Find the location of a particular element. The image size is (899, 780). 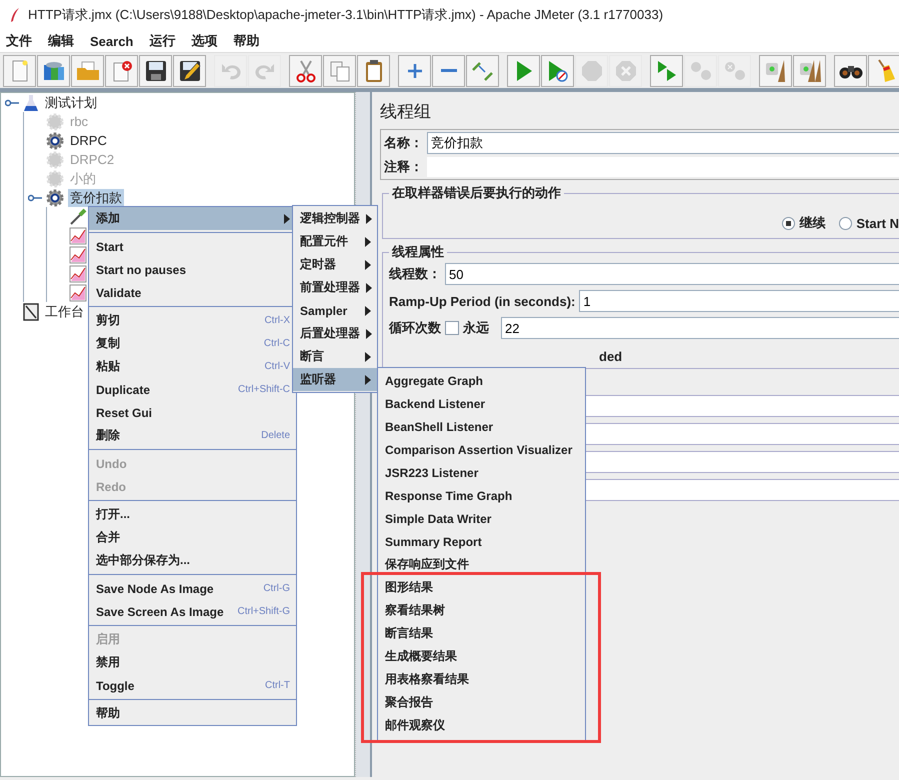

menu-item: 用表格察看结果 is located at coordinates (481, 679).